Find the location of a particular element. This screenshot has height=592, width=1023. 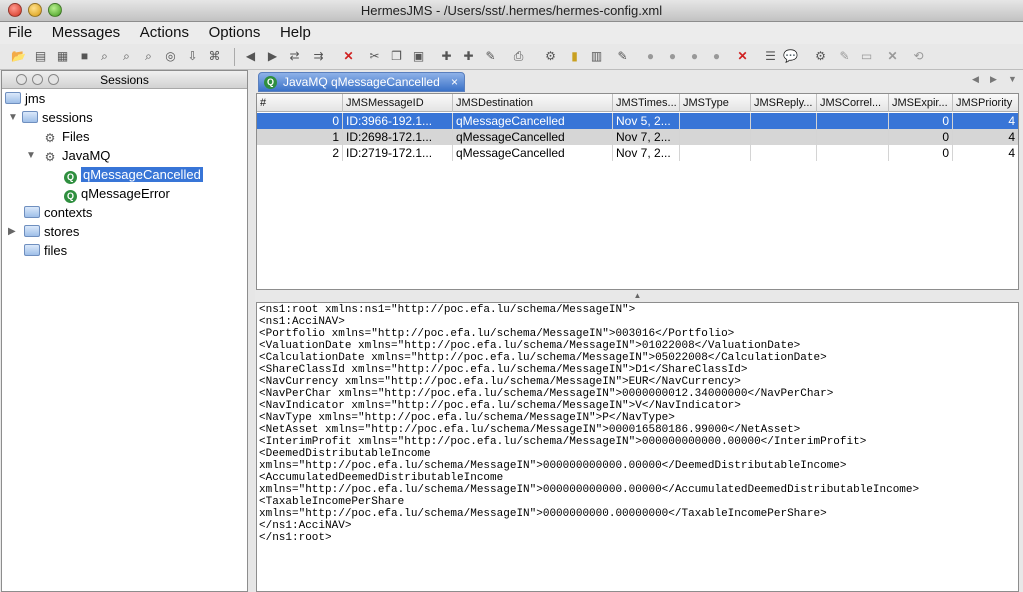

session-config-icon: ⚙ is located at coordinates (820, 56).